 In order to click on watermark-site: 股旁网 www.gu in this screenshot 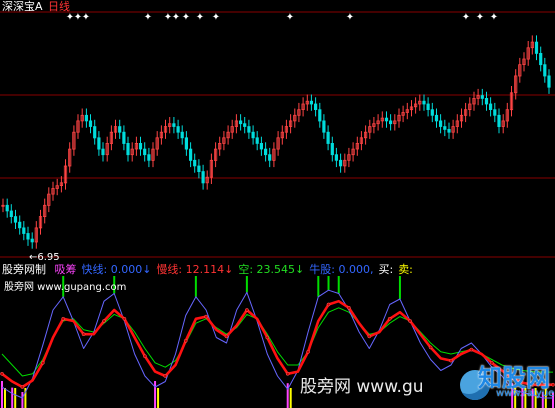, I will do `click(362, 387)`.